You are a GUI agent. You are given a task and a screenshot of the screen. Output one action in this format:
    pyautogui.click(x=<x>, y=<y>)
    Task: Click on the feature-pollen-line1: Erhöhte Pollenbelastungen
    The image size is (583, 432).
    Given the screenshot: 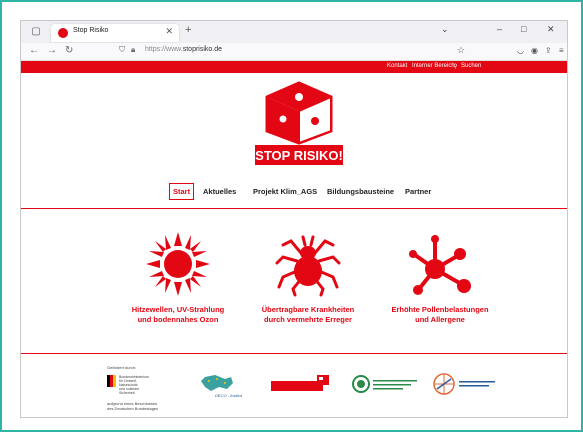 What is the action you would take?
    pyautogui.click(x=440, y=309)
    